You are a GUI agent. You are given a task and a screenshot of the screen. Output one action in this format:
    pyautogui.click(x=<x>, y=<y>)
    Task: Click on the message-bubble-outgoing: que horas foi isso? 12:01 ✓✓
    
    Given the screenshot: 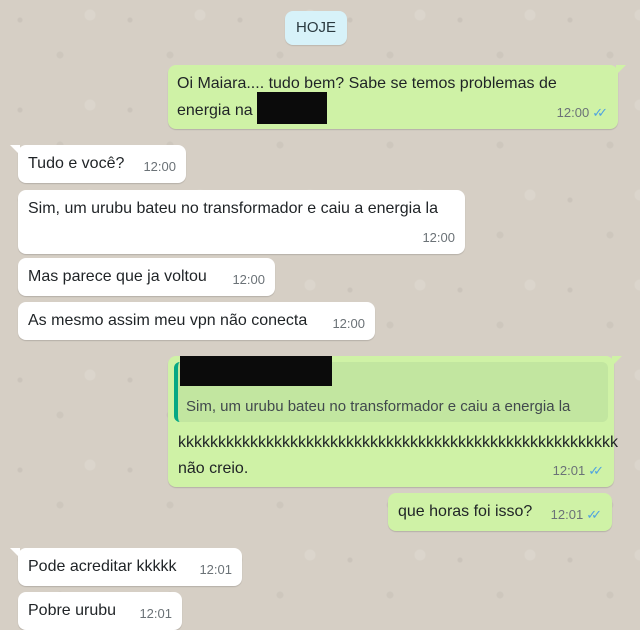 What is the action you would take?
    pyautogui.click(x=500, y=512)
    